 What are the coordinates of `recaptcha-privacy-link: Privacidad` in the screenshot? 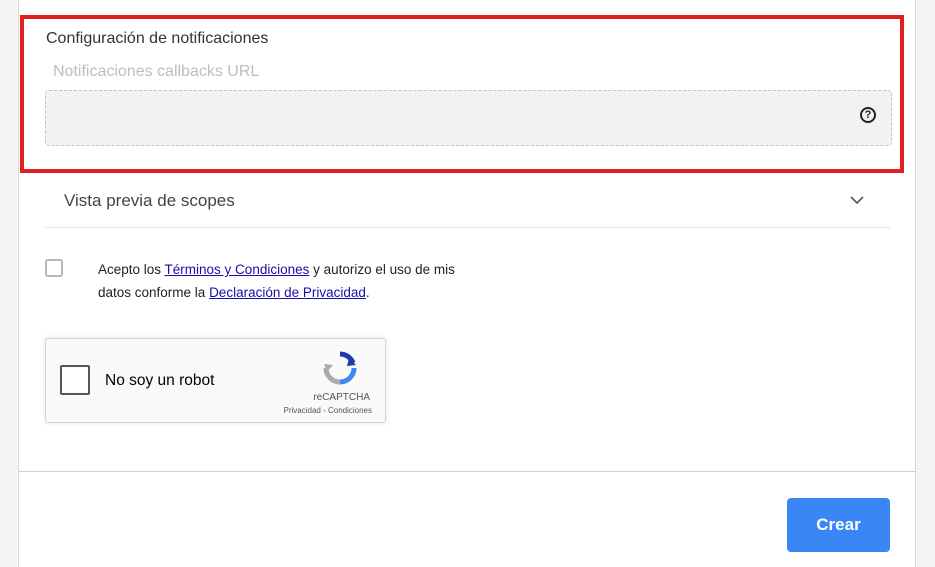 It's located at (302, 410).